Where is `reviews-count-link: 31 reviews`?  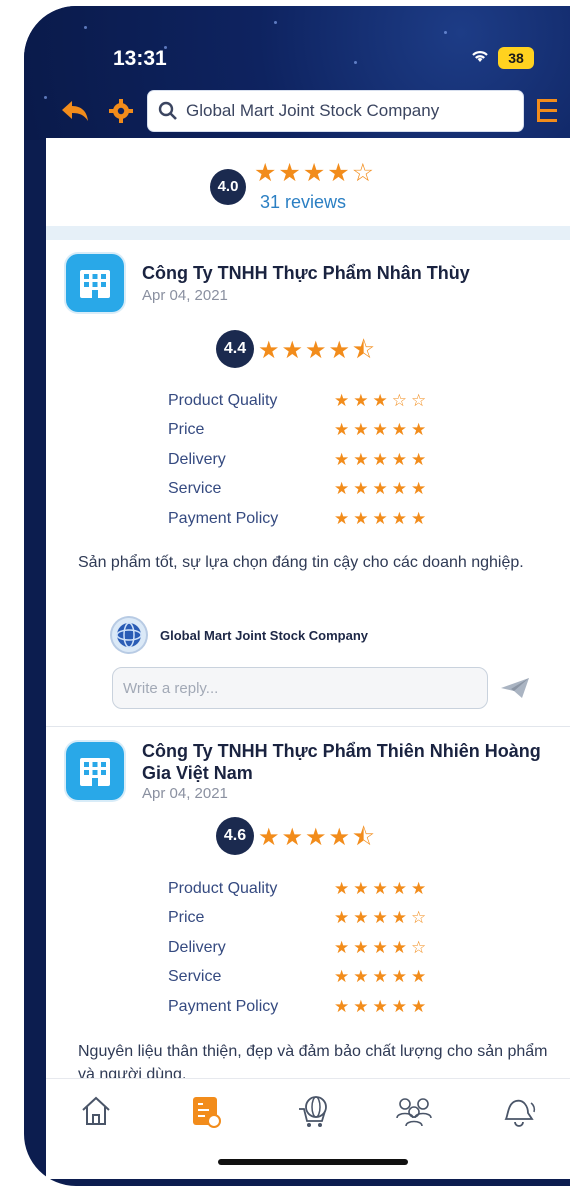
reviews-count-link: 31 reviews is located at coordinates (303, 202).